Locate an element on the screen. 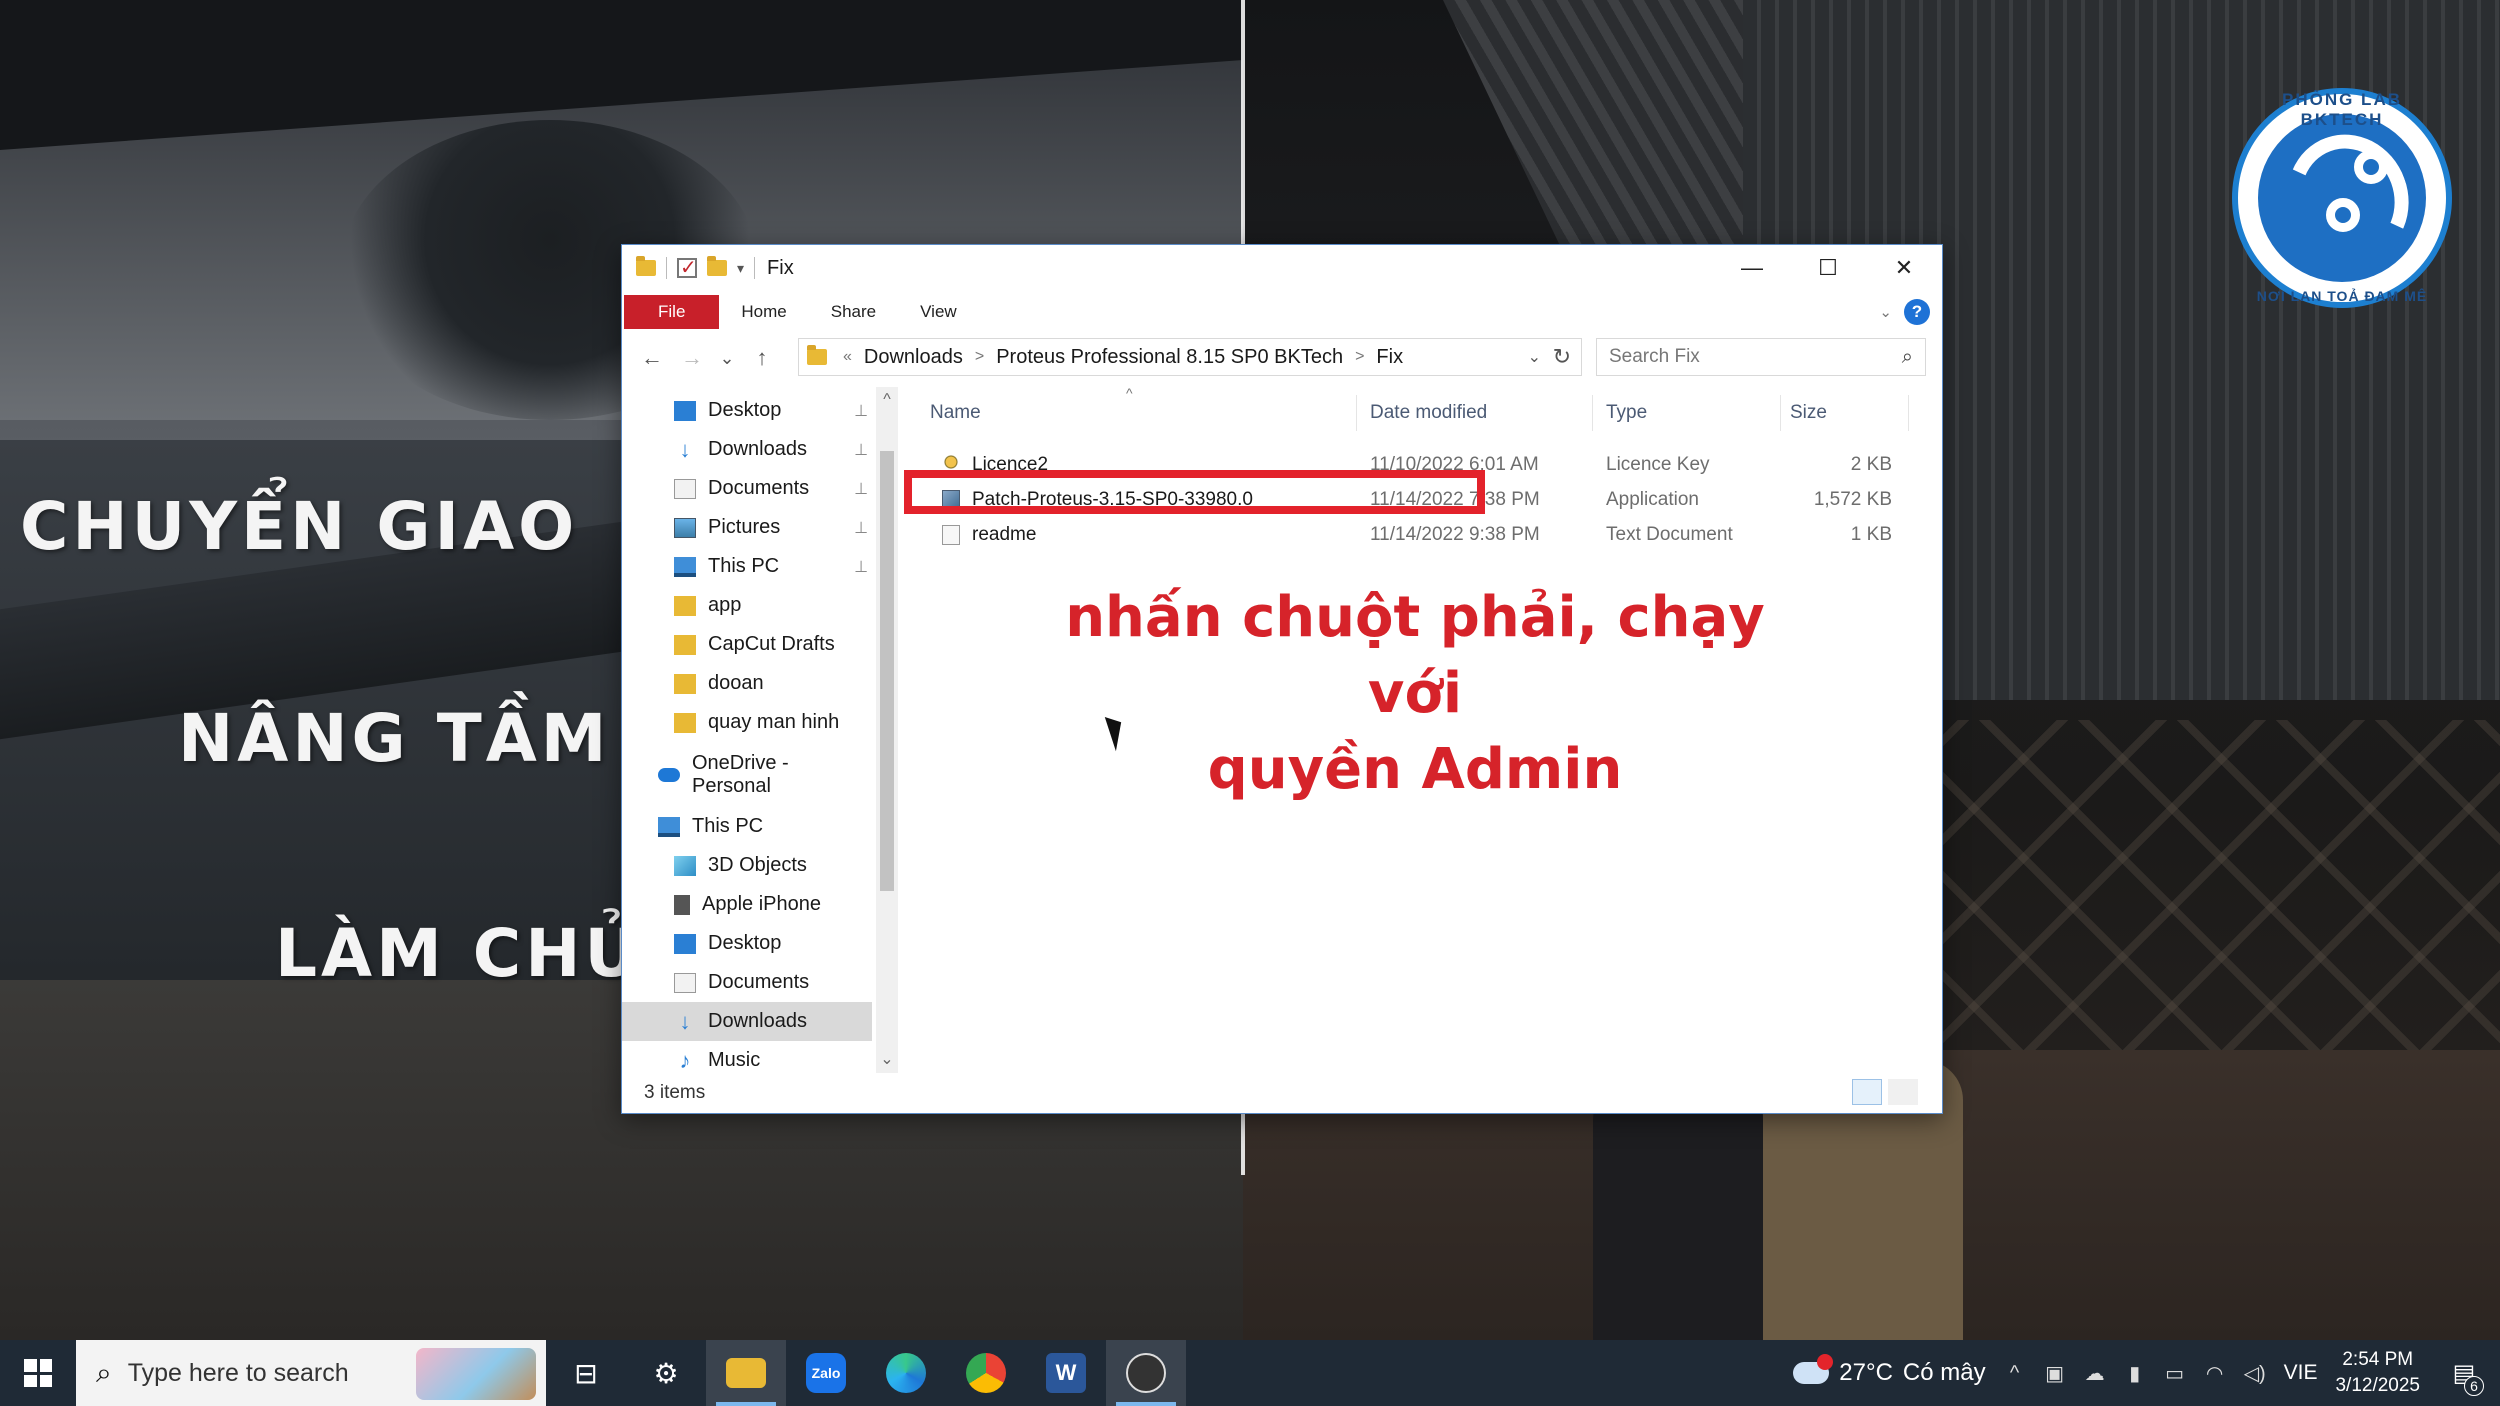 The width and height of the screenshot is (2500, 1406). nav-item-desktop: Desktop is located at coordinates (747, 943).